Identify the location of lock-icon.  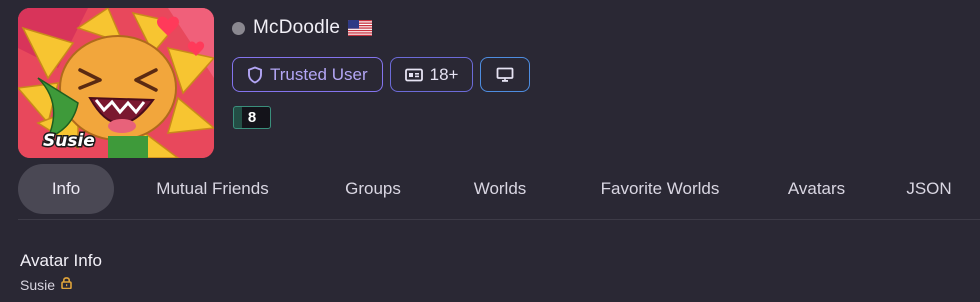
(66, 285).